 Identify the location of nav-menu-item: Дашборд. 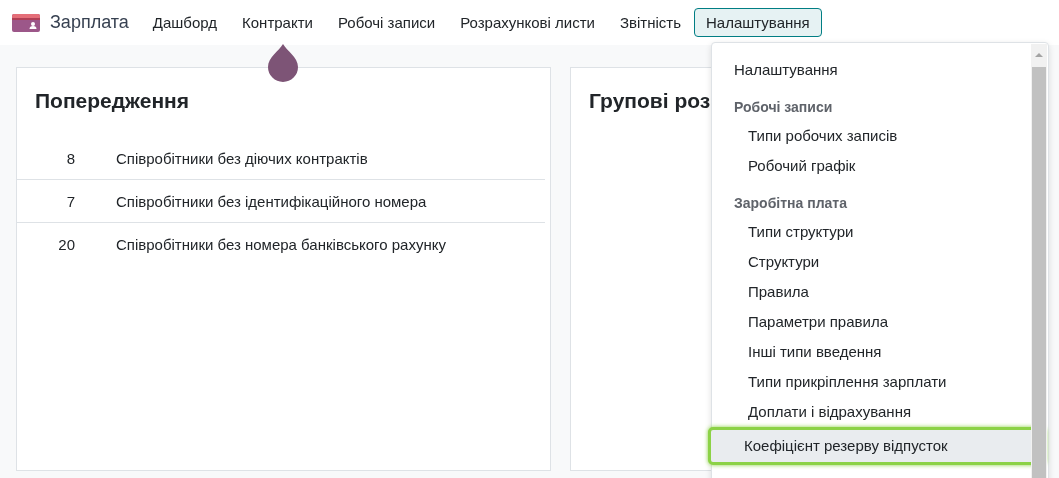
(185, 22).